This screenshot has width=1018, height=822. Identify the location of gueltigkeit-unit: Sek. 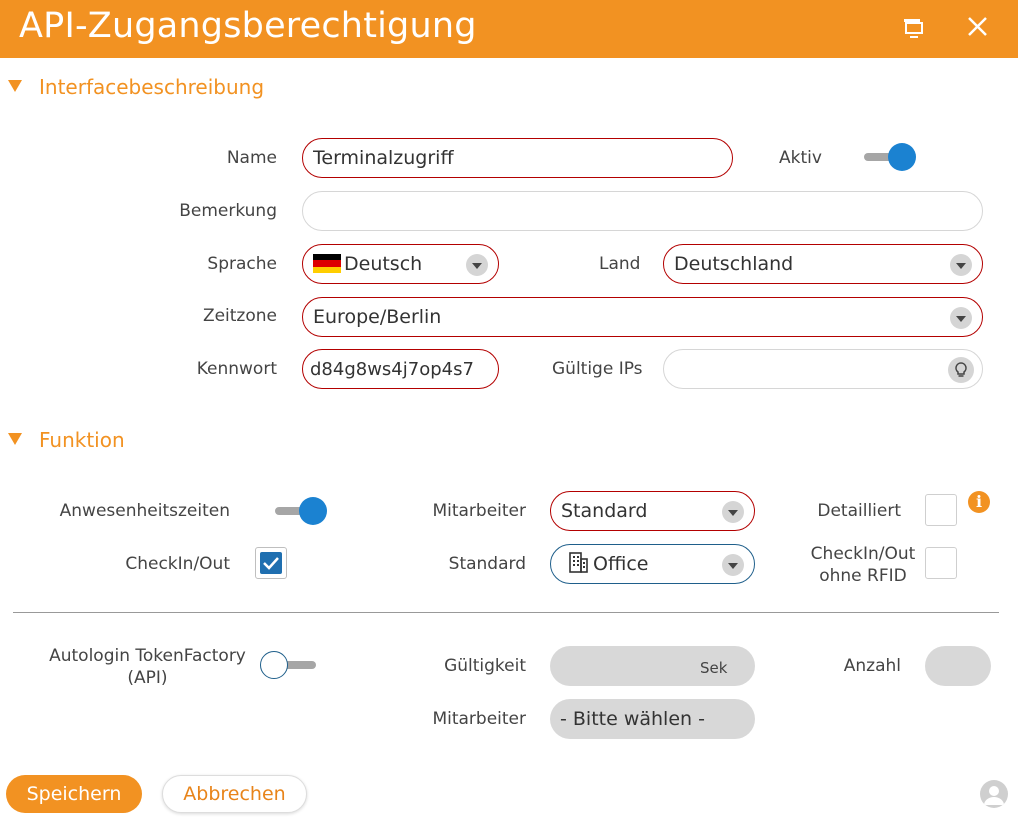
(714, 668).